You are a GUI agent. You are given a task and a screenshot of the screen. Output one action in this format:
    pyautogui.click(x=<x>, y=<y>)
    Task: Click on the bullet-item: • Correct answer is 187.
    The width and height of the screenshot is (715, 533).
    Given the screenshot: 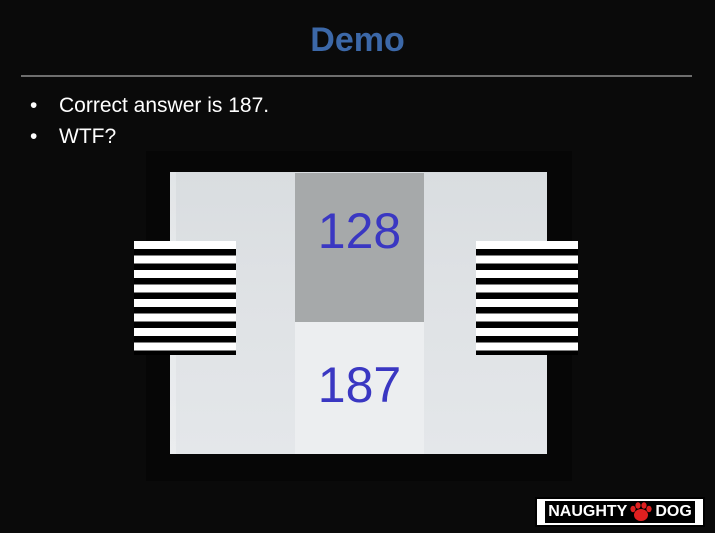 What is the action you would take?
    pyautogui.click(x=149, y=105)
    